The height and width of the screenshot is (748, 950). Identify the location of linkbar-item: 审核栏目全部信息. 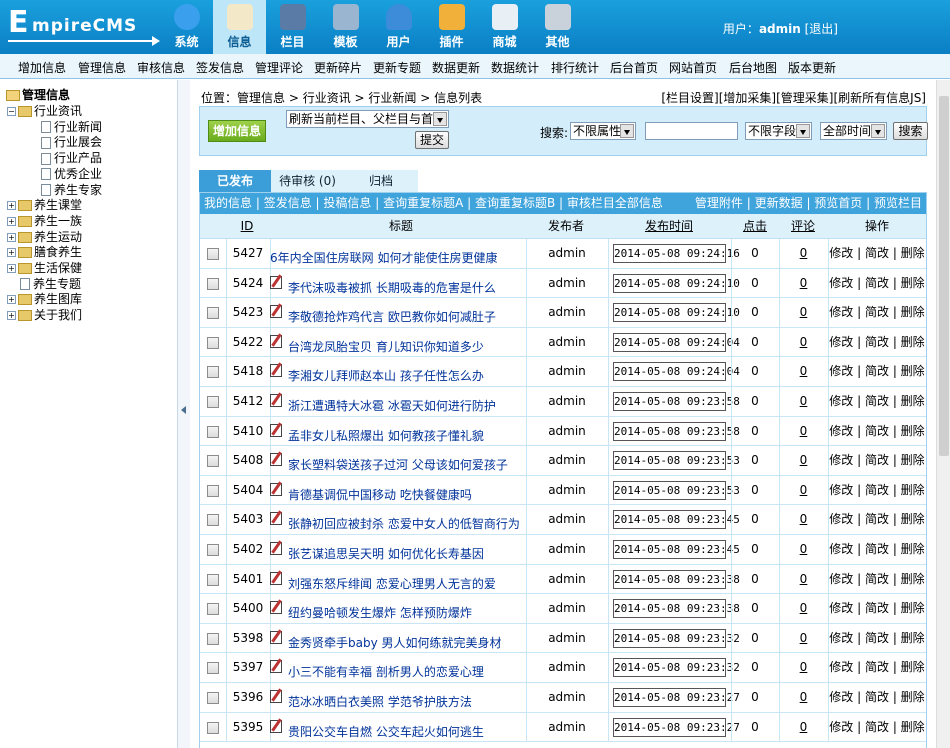
(615, 203).